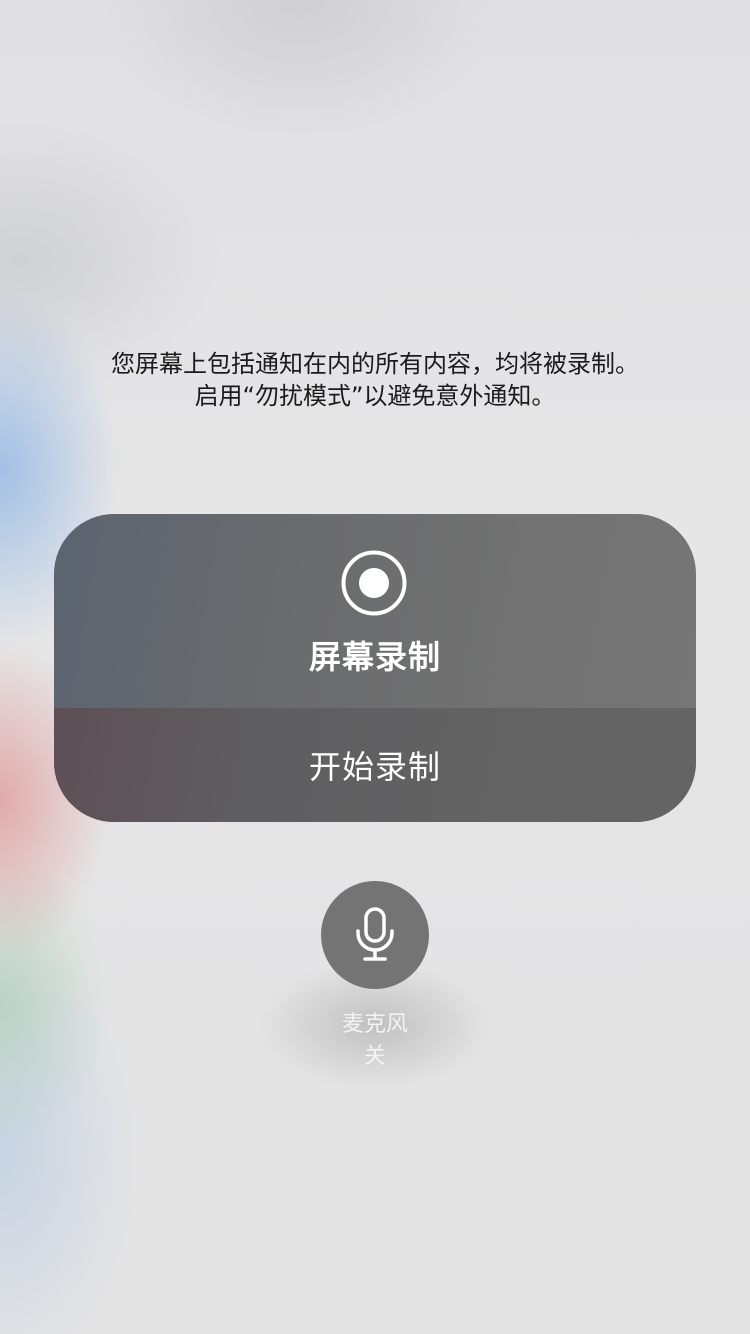 The height and width of the screenshot is (1334, 750). What do you see at coordinates (375, 380) in the screenshot?
I see `recording-notice: 您屏幕上包括通知在内的所有内容，均将被录制。 启用“勿扰模式”以避免意外通知。` at bounding box center [375, 380].